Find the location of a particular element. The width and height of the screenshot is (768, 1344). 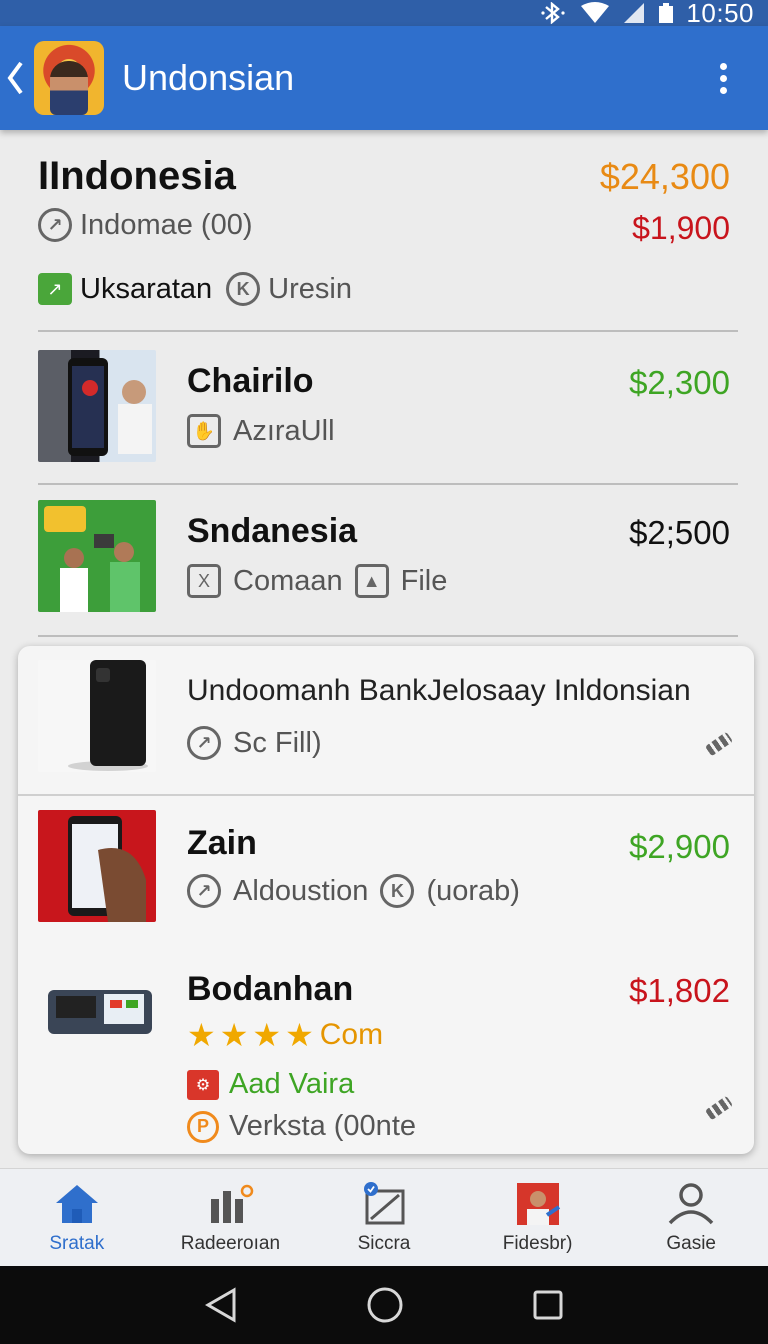

header-subtitle: ↗ Indomae (00) is located at coordinates (145, 225).